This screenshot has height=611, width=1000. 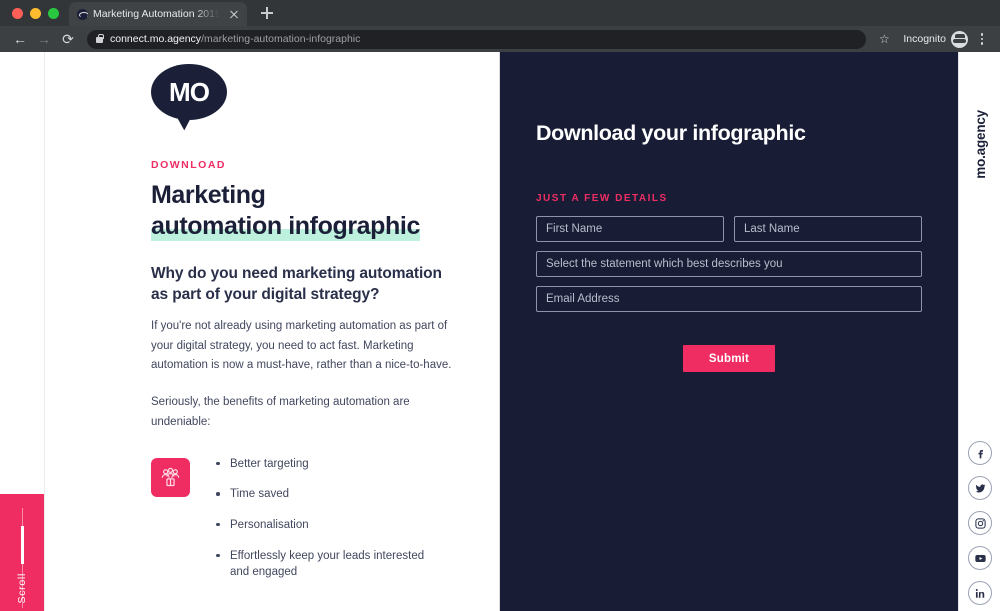 I want to click on name-field-row, so click(x=729, y=233).